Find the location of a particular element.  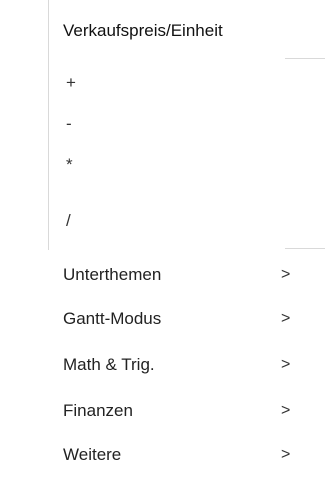

menu-item-plus: + is located at coordinates (162, 83).